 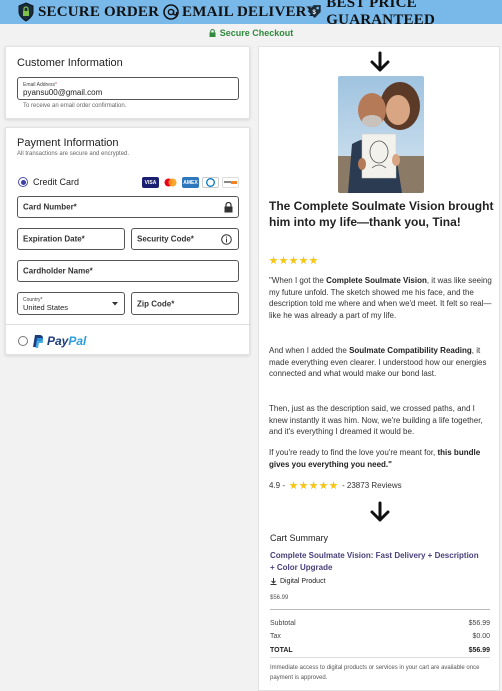 I want to click on info-icon, so click(x=226, y=239).